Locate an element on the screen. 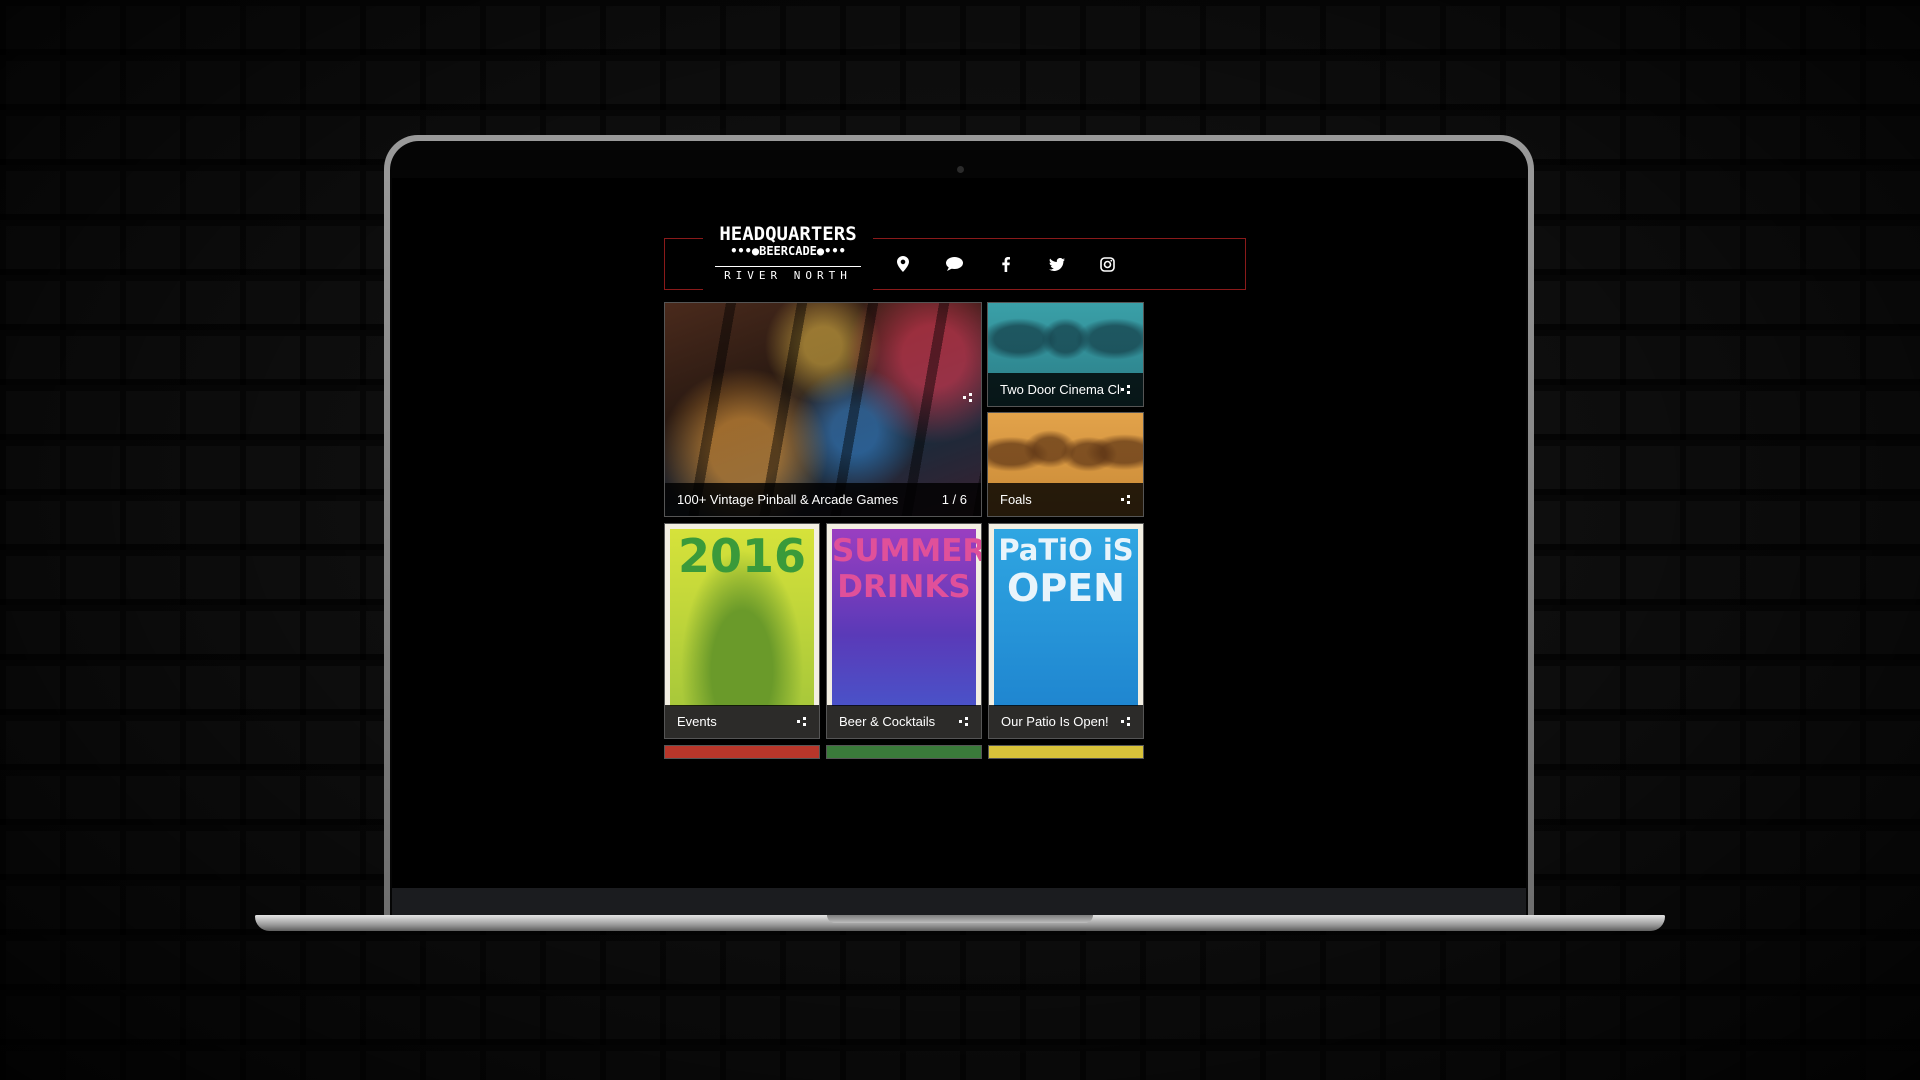 This screenshot has height=1080, width=1920. drinks-poster-text-1: SUMMER is located at coordinates (907, 551).